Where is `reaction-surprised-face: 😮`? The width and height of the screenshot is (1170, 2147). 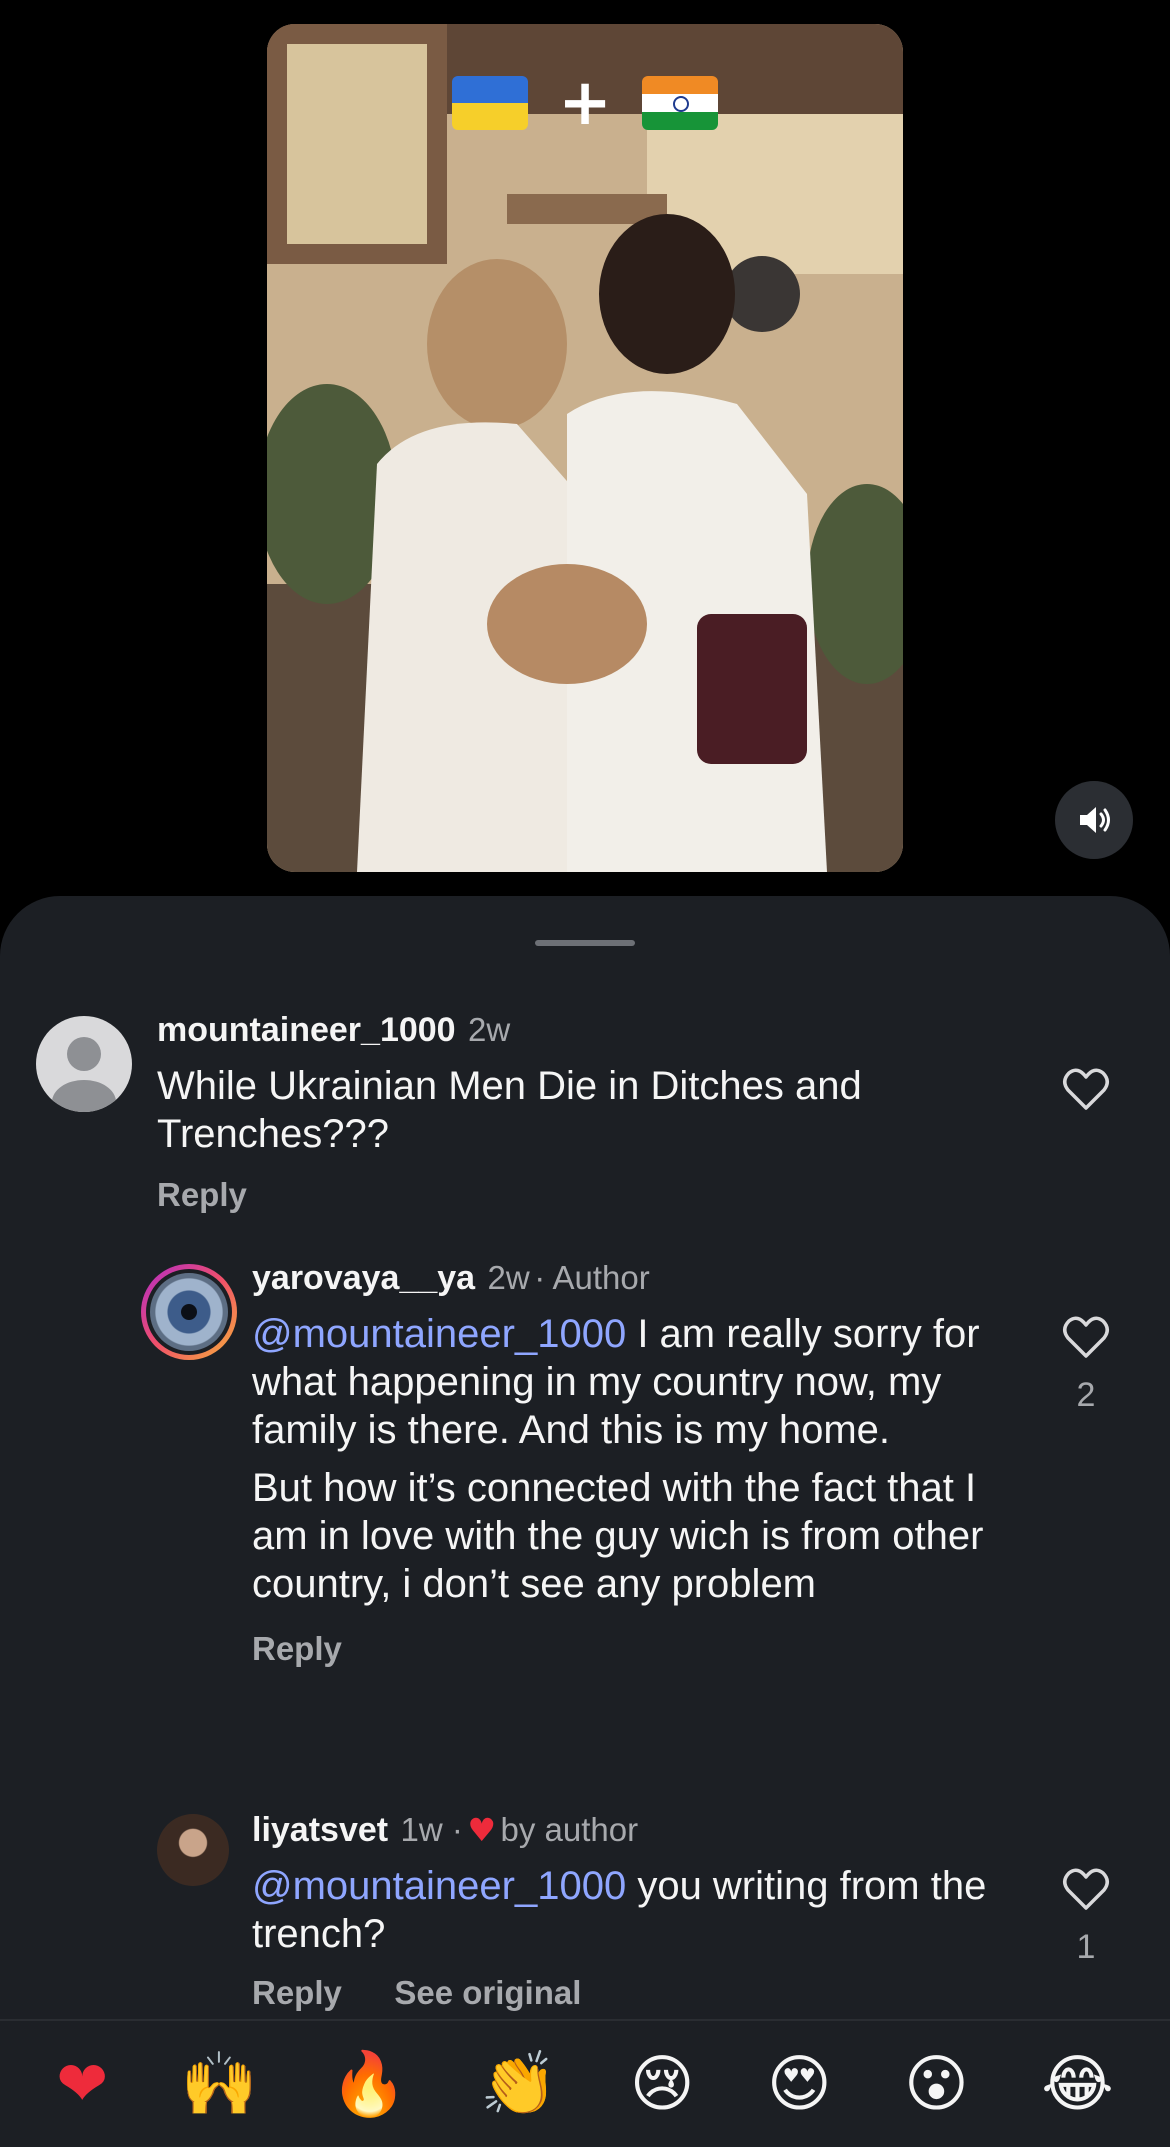 reaction-surprised-face: 😮 is located at coordinates (936, 2084).